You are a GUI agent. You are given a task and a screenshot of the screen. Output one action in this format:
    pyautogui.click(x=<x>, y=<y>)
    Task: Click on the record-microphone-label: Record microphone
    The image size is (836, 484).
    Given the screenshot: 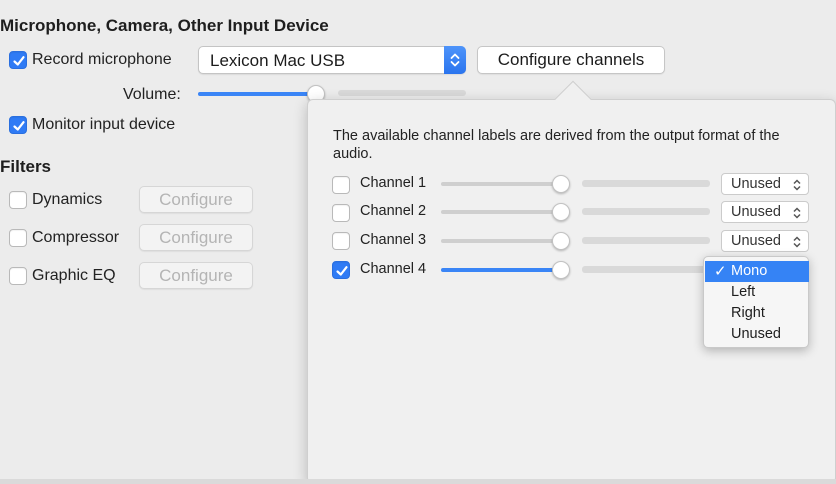 What is the action you would take?
    pyautogui.click(x=102, y=59)
    